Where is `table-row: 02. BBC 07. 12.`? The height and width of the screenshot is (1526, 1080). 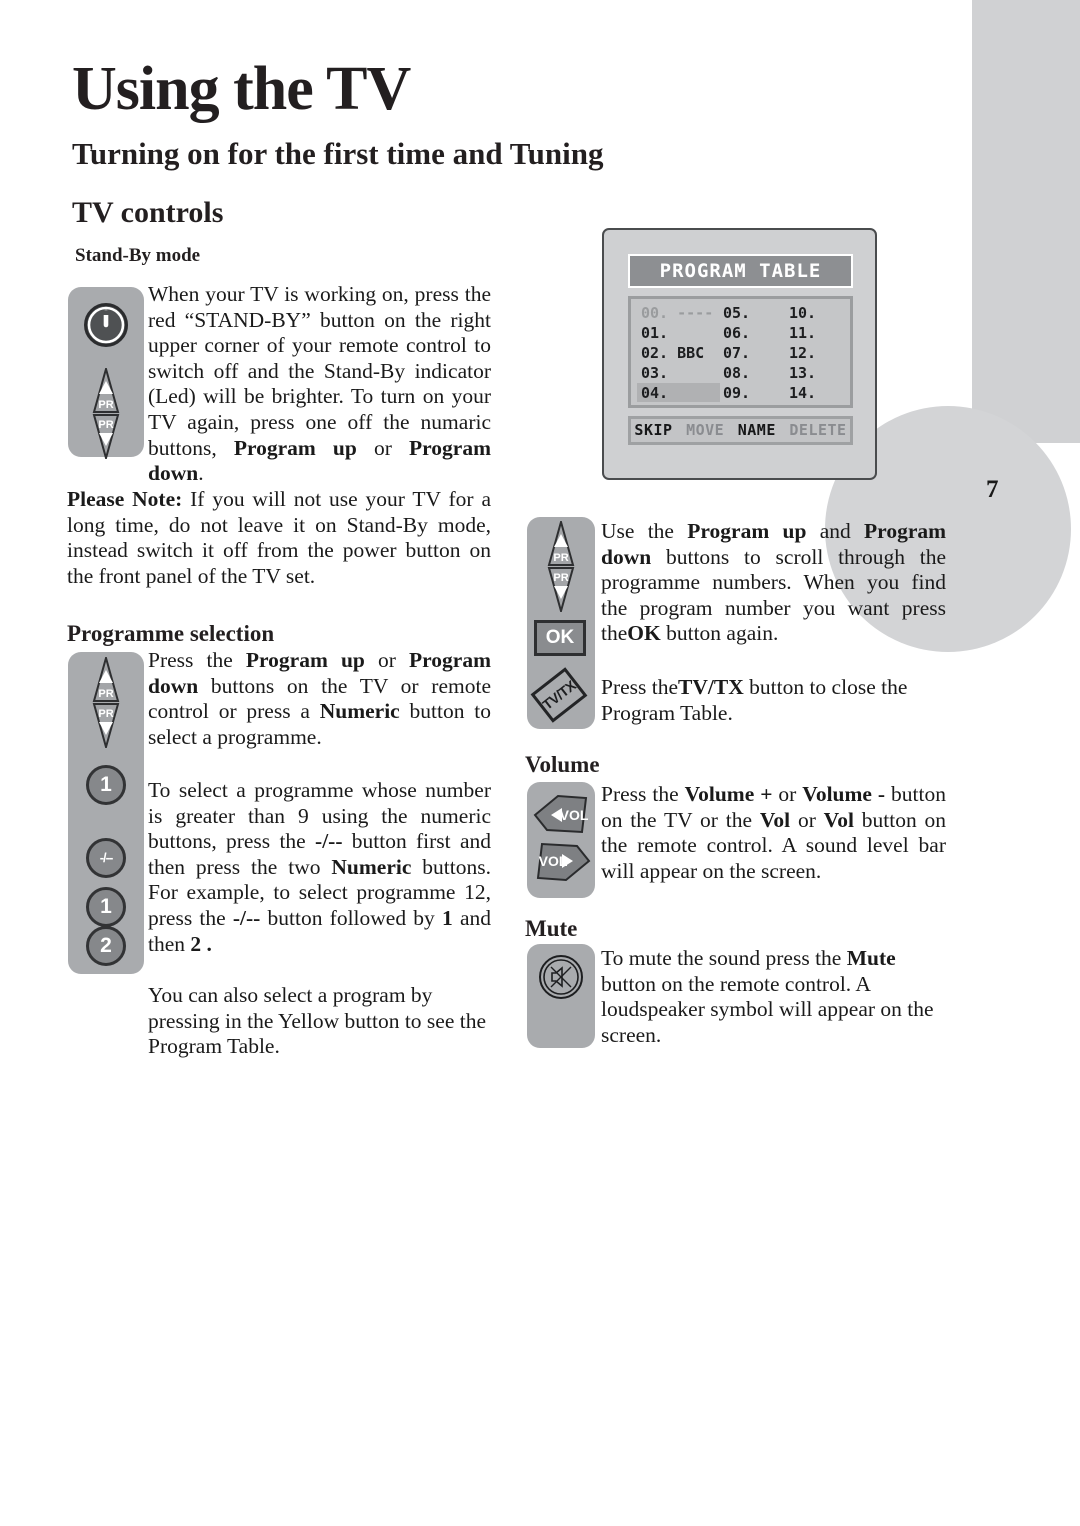 table-row: 02. BBC 07. 12. is located at coordinates (743, 353).